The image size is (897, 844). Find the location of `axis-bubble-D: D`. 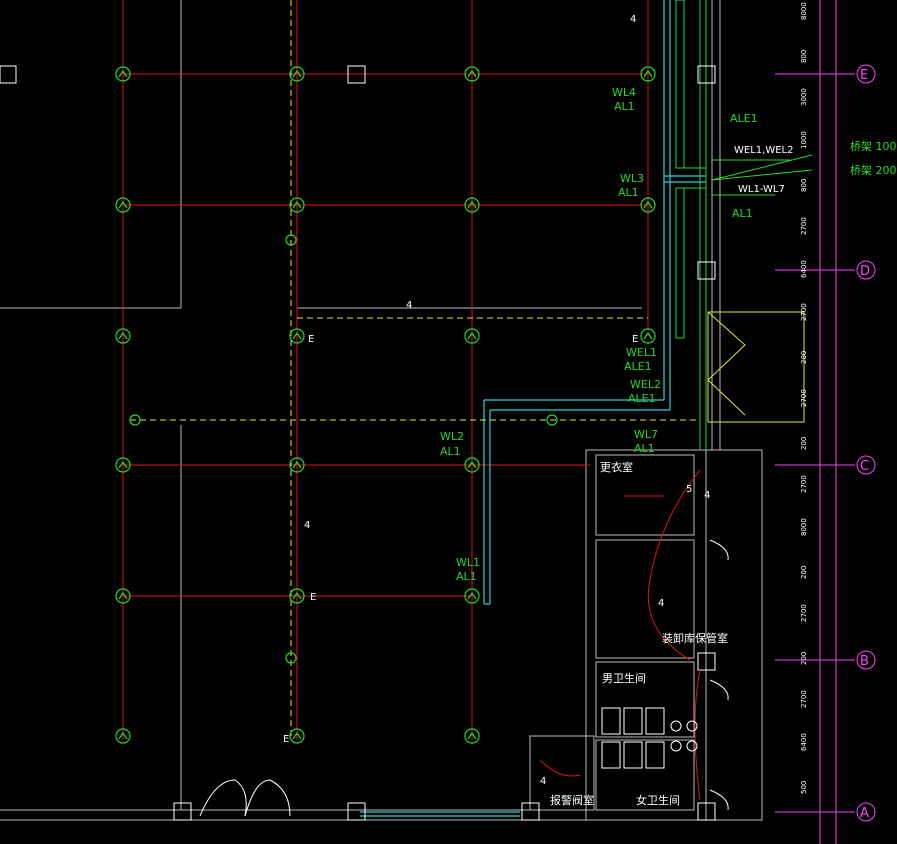

axis-bubble-D: D is located at coordinates (866, 270).